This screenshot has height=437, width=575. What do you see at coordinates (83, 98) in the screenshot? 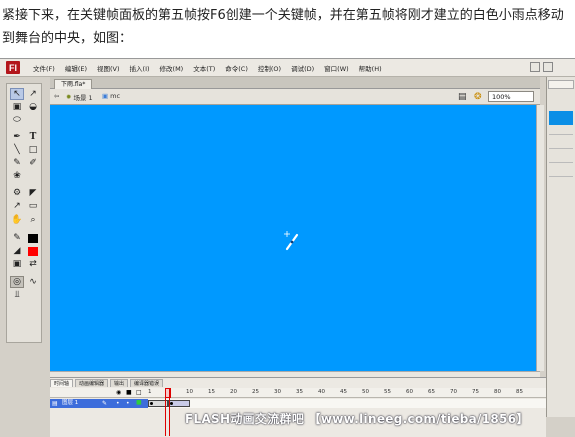
I see `scene-label: 场景 1` at bounding box center [83, 98].